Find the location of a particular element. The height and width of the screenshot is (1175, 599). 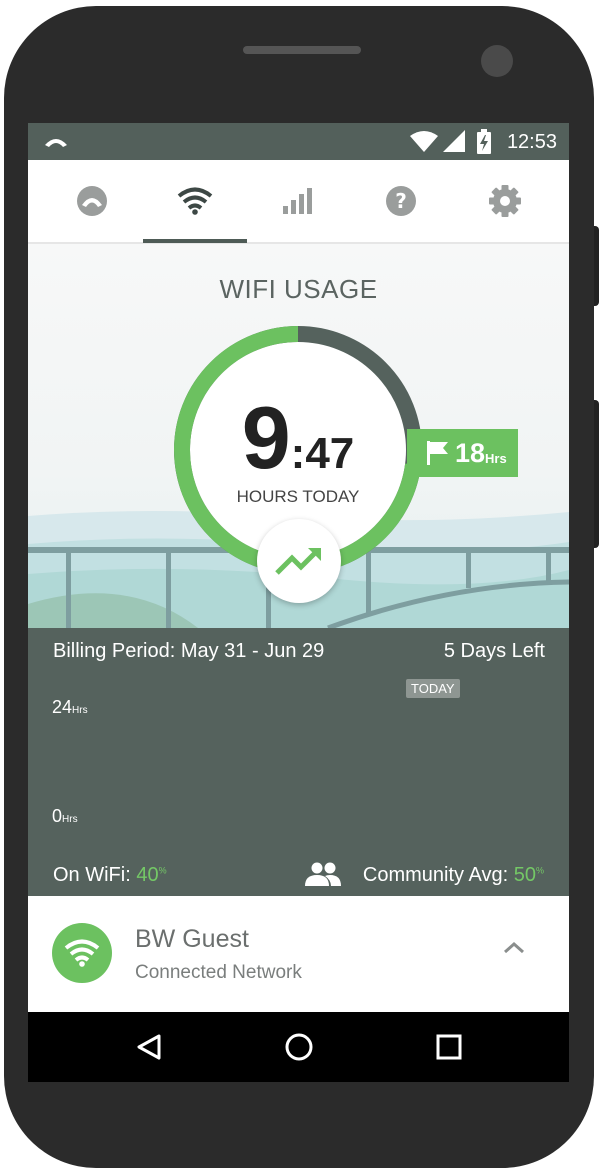

usage-time: 9:47 is located at coordinates (298, 438).